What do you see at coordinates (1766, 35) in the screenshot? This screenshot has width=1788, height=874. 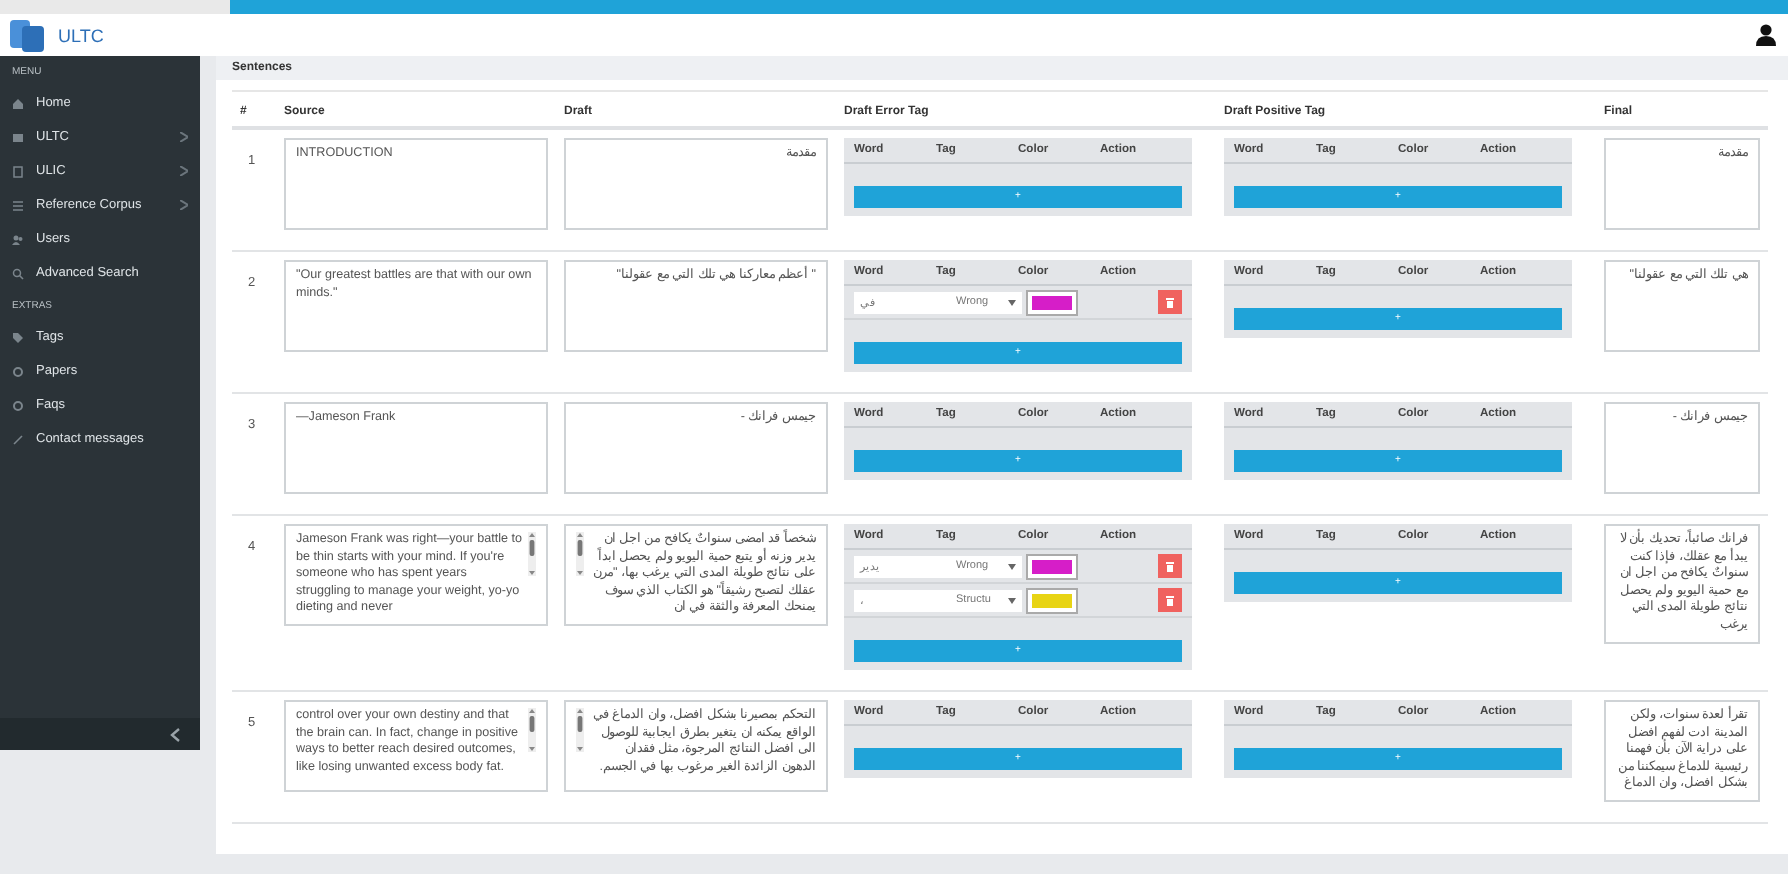 I see `user-icon` at bounding box center [1766, 35].